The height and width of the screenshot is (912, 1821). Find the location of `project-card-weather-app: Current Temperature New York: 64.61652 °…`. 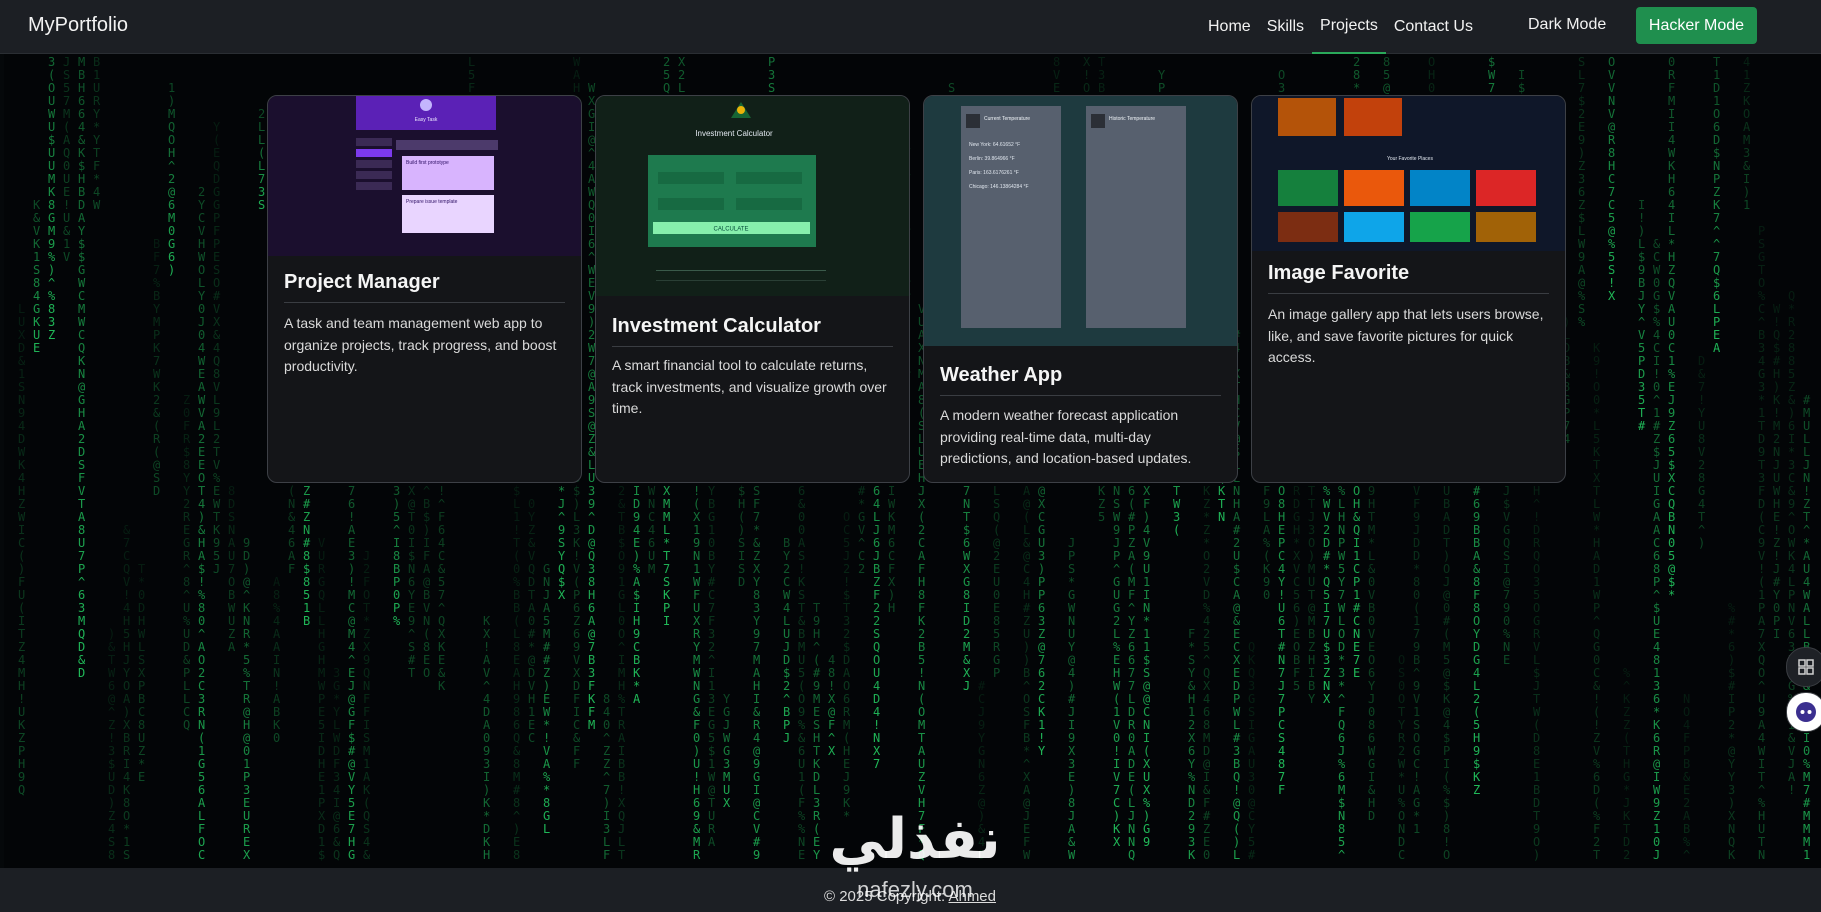

project-card-weather-app: Current Temperature New York: 64.61652 °… is located at coordinates (1080, 289).